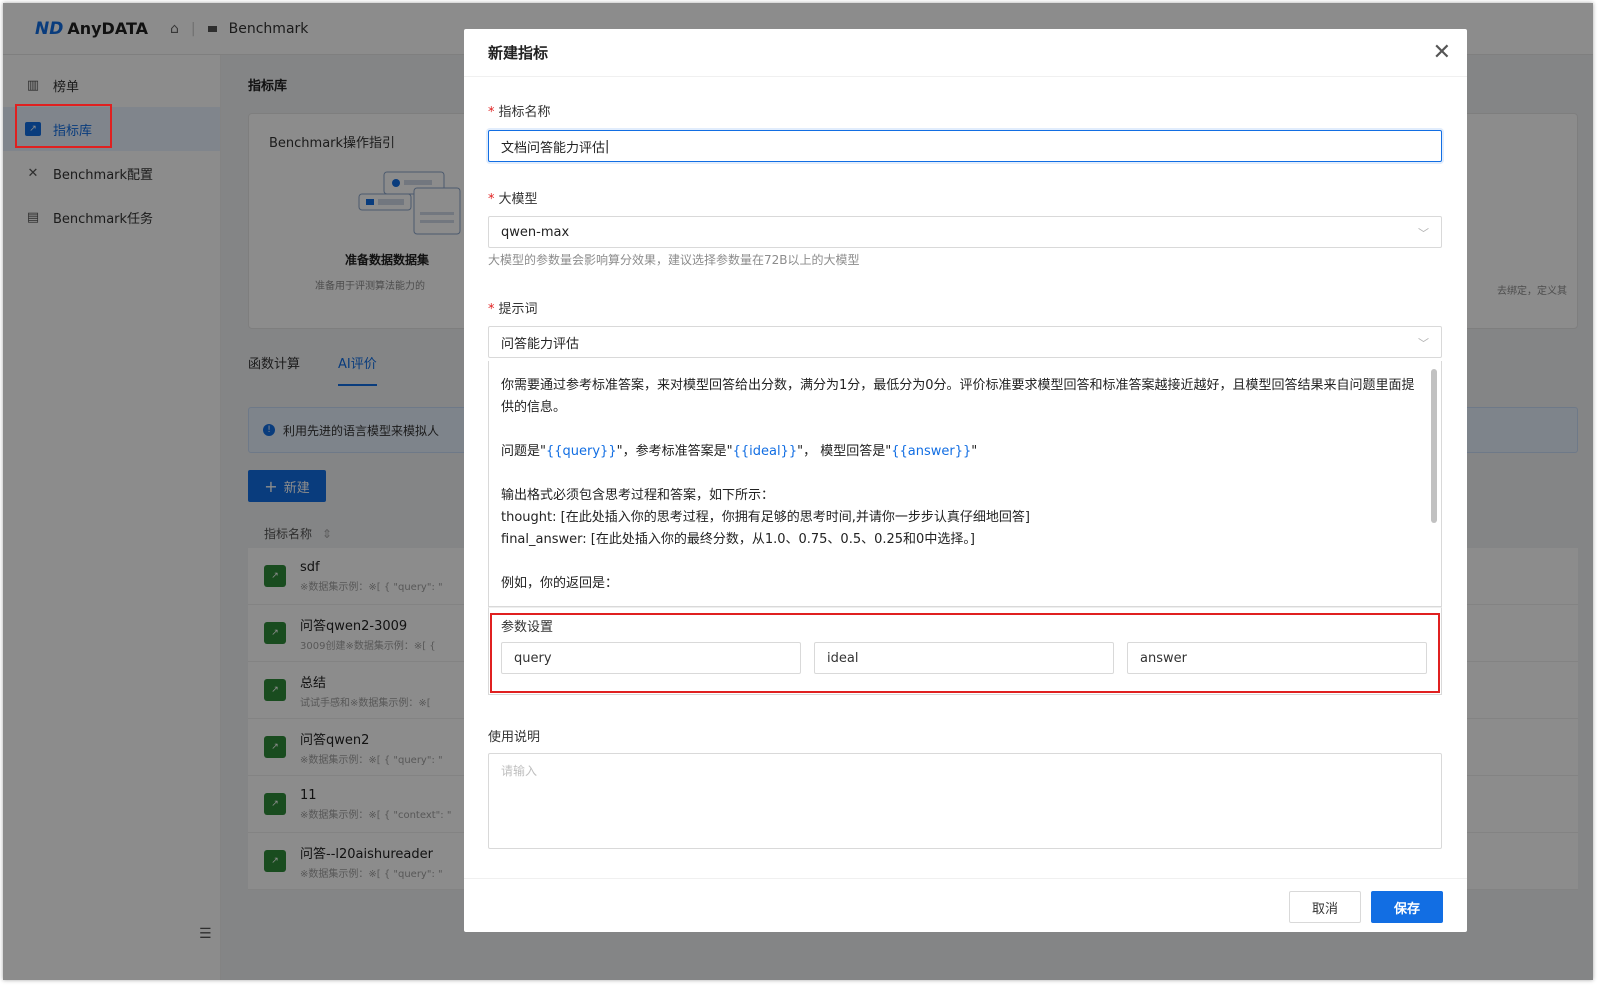 This screenshot has height=985, width=1600. What do you see at coordinates (1325, 907) in the screenshot?
I see `cancel-button: 取消` at bounding box center [1325, 907].